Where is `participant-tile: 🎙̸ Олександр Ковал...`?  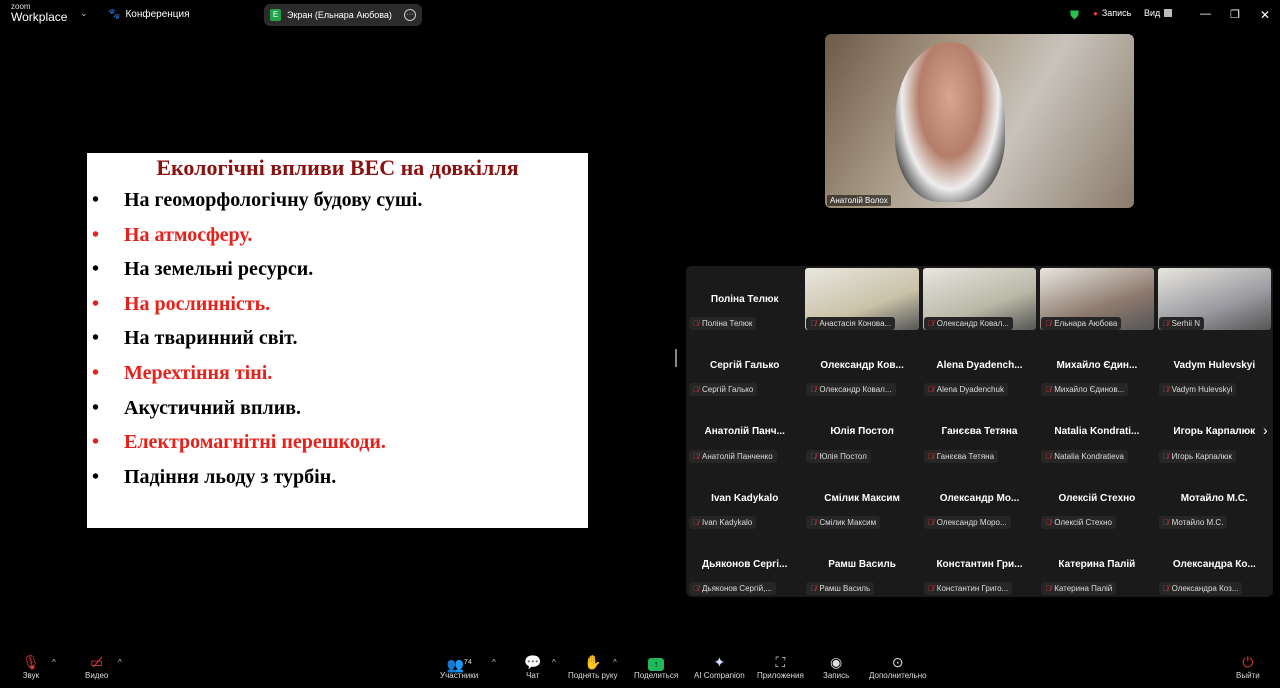
participant-tile: 🎙̸ Олександр Ковал... is located at coordinates (979, 299).